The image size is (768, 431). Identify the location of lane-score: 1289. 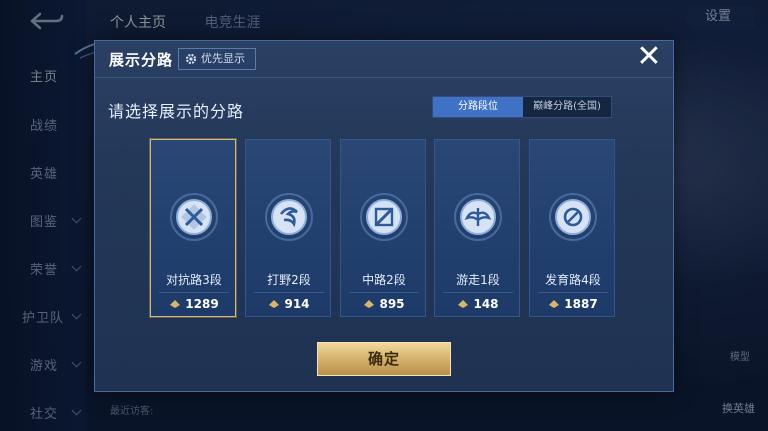
(194, 304).